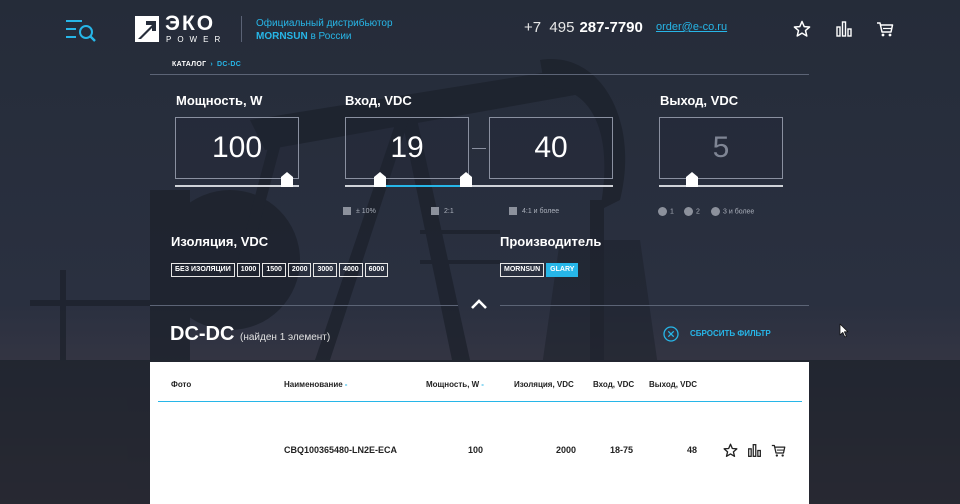 The image size is (960, 504). I want to click on reset-filter-button: СБРОСИТЬ ФИЛЬТР, so click(717, 334).